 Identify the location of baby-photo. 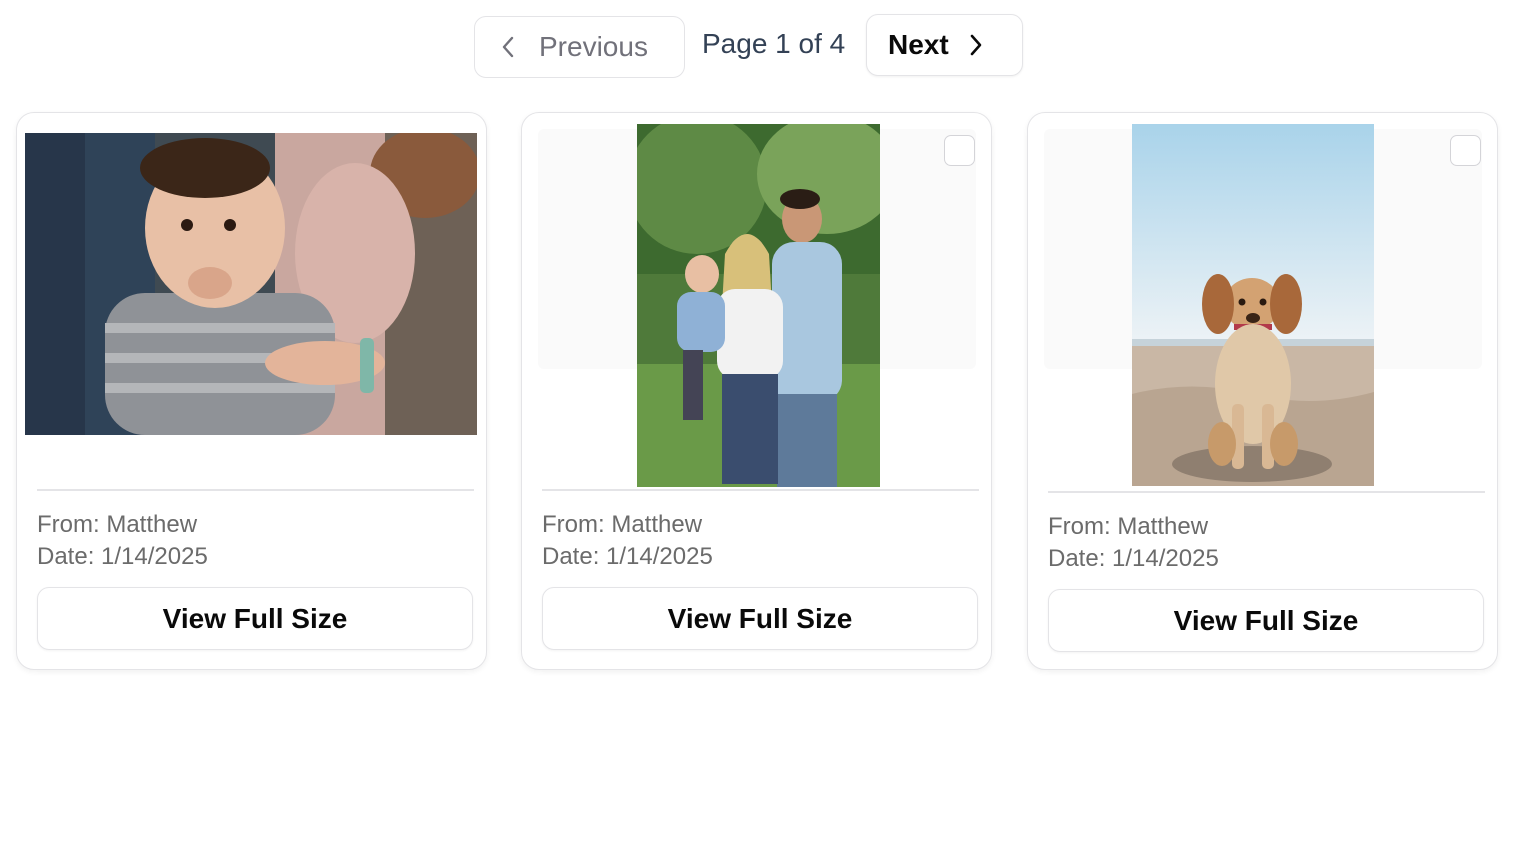
(251, 284).